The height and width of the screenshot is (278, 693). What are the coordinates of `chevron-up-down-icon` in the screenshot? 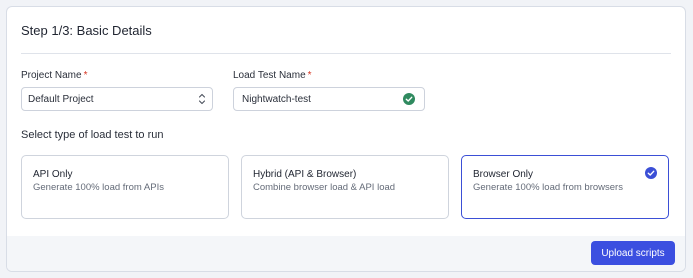 It's located at (202, 99).